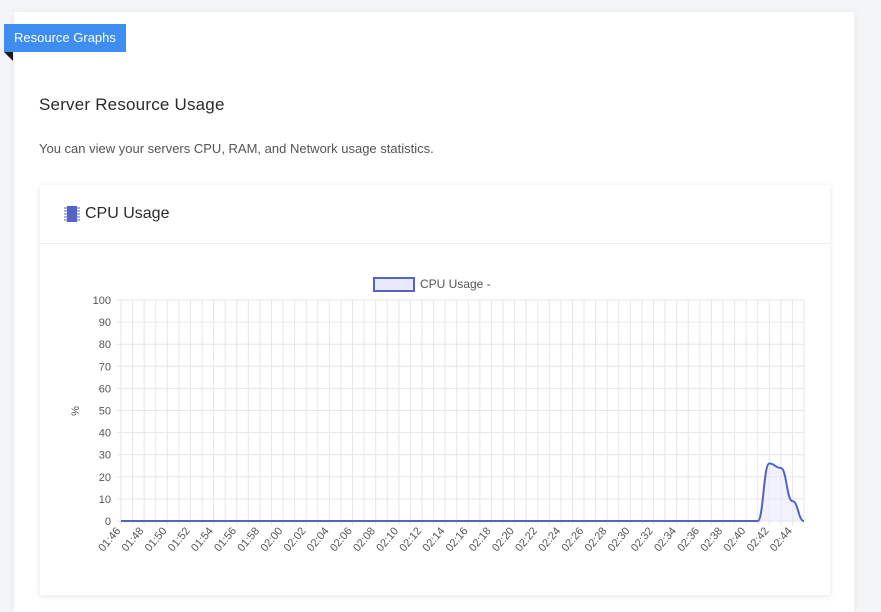 The width and height of the screenshot is (881, 612). What do you see at coordinates (65, 38) in the screenshot?
I see `resource-graphs-ribbon: Resource Graphs` at bounding box center [65, 38].